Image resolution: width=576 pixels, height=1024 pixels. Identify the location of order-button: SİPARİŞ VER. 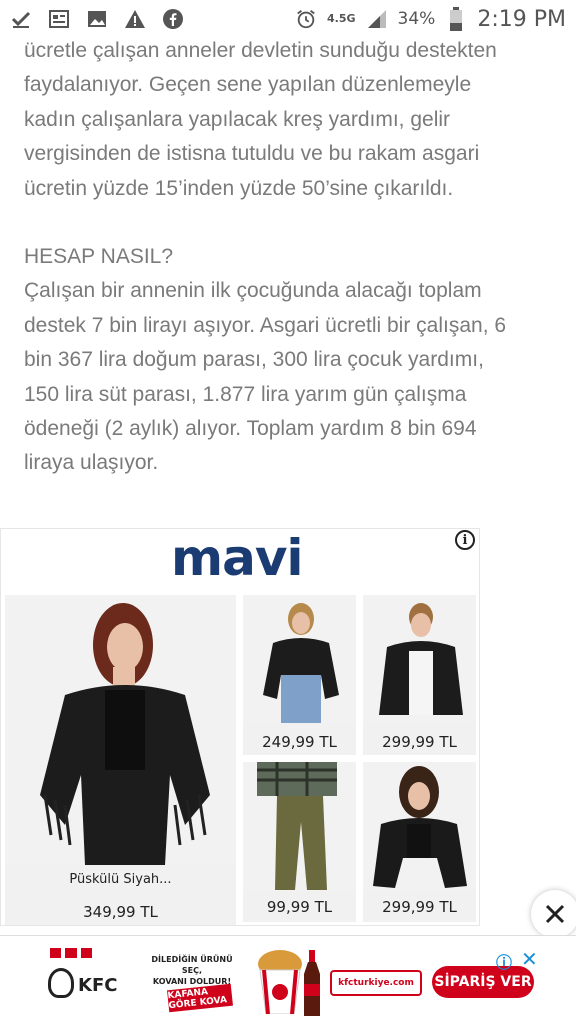
(483, 982).